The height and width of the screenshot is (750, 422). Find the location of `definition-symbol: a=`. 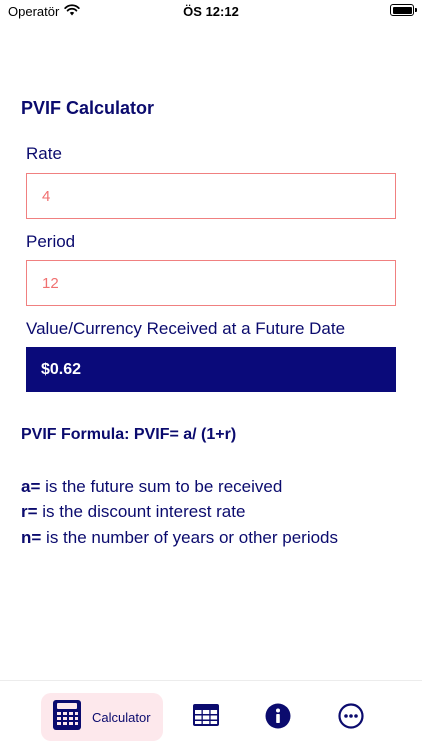

definition-symbol: a= is located at coordinates (31, 486).